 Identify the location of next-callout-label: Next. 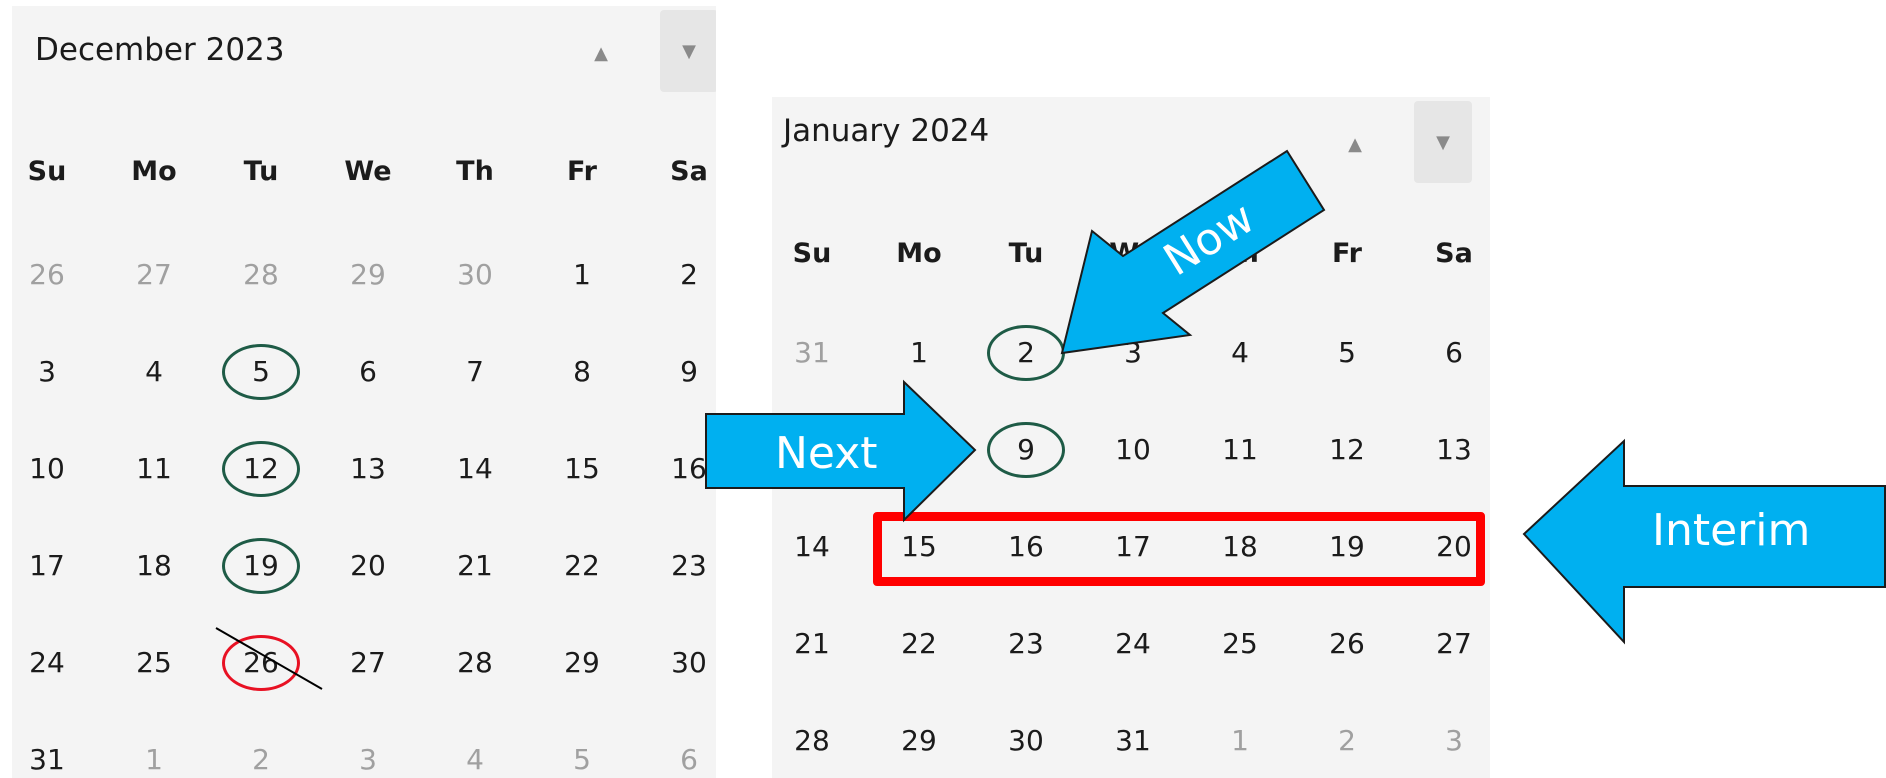
(826, 453).